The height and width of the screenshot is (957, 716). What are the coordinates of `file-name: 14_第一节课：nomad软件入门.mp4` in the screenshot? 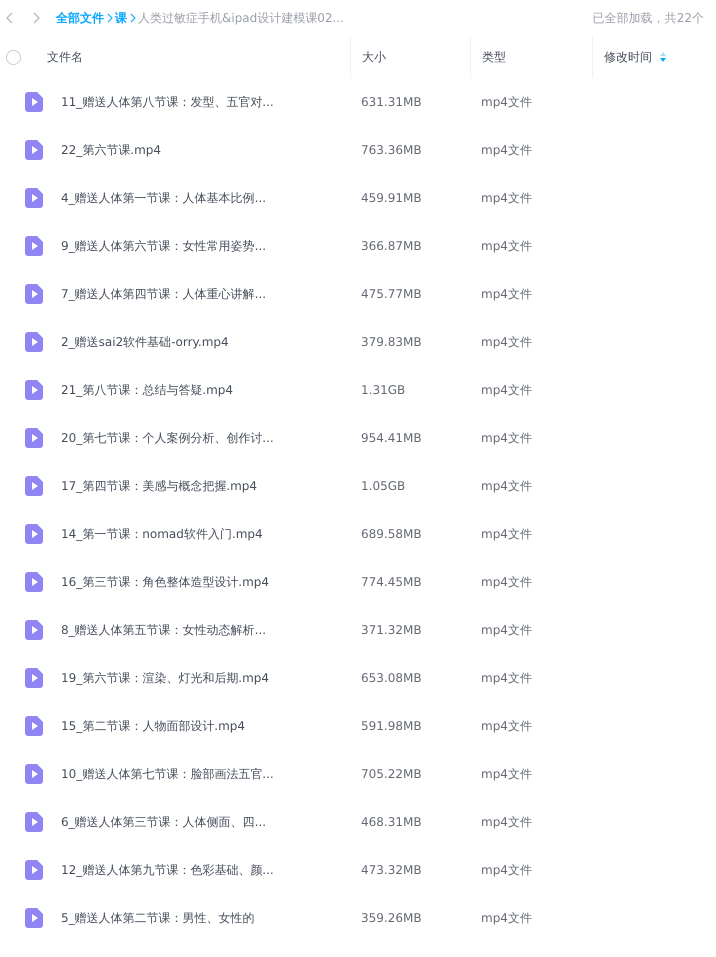 It's located at (162, 534).